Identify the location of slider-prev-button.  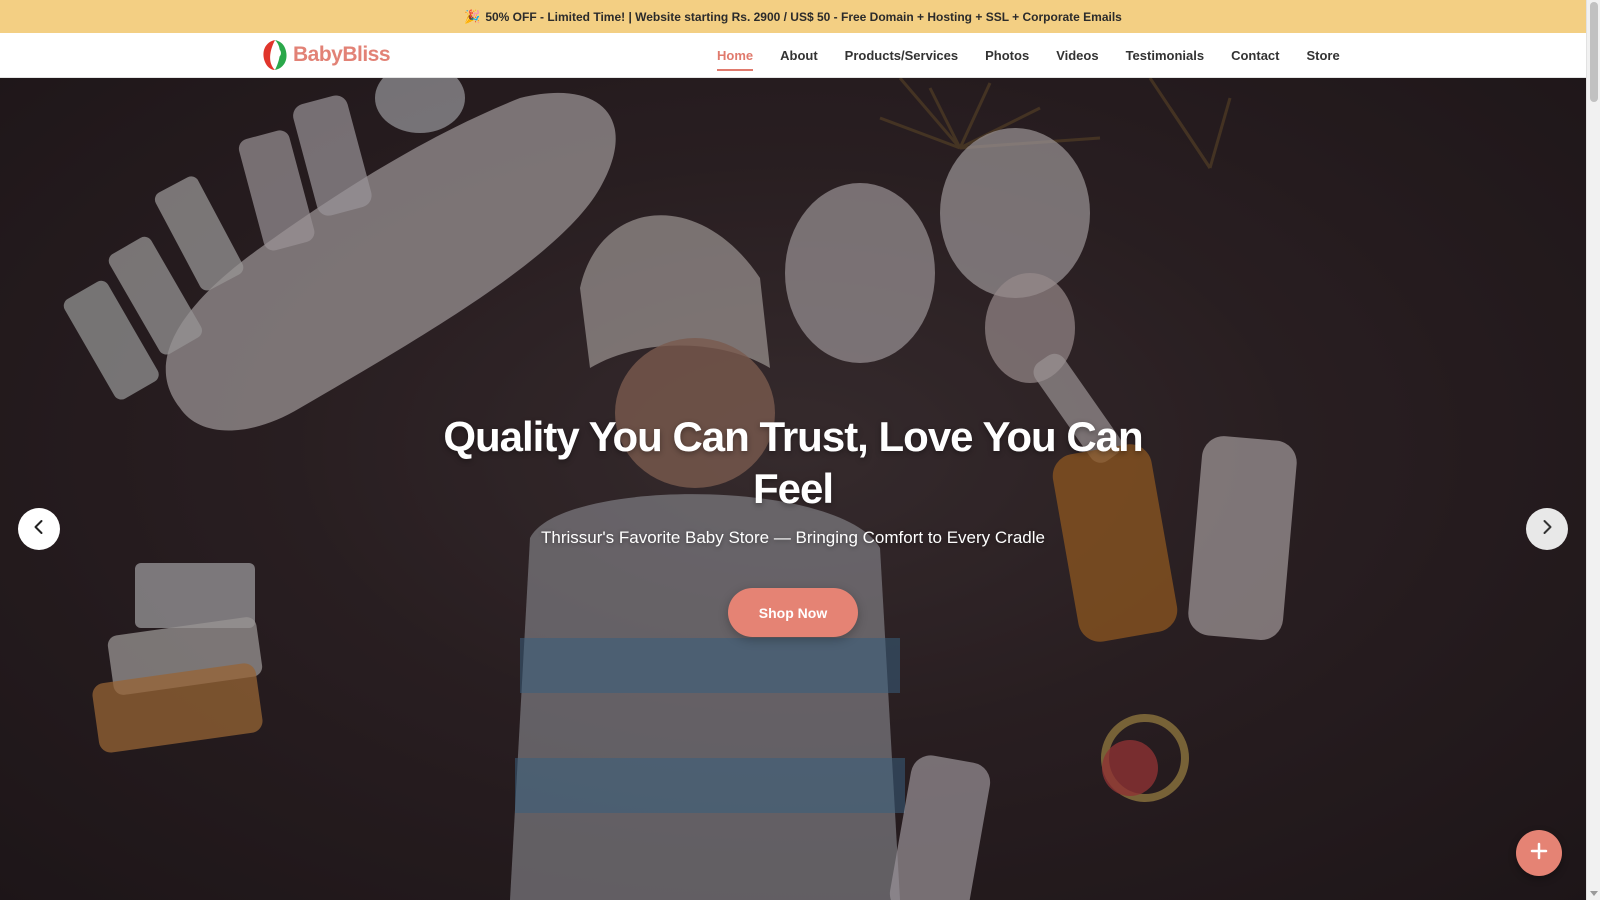
(39, 529).